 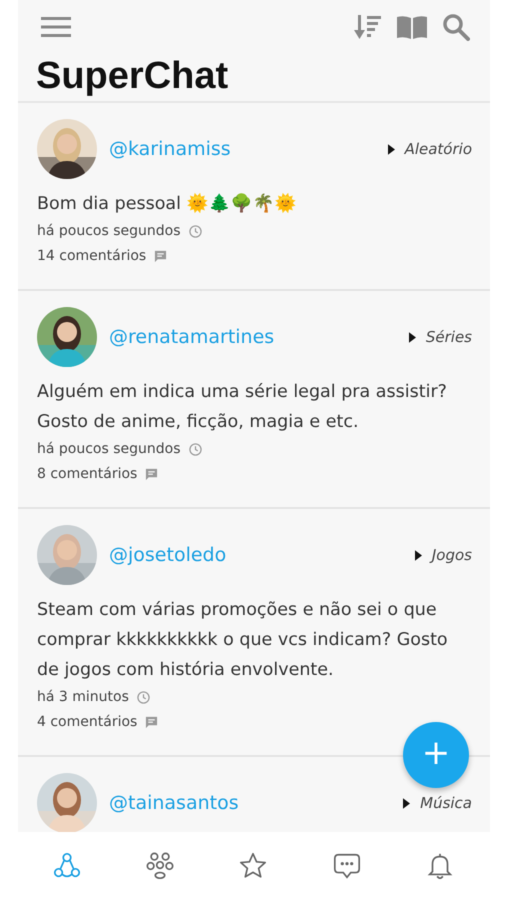 I want to click on comments-link: 14 comentários, so click(x=91, y=256).